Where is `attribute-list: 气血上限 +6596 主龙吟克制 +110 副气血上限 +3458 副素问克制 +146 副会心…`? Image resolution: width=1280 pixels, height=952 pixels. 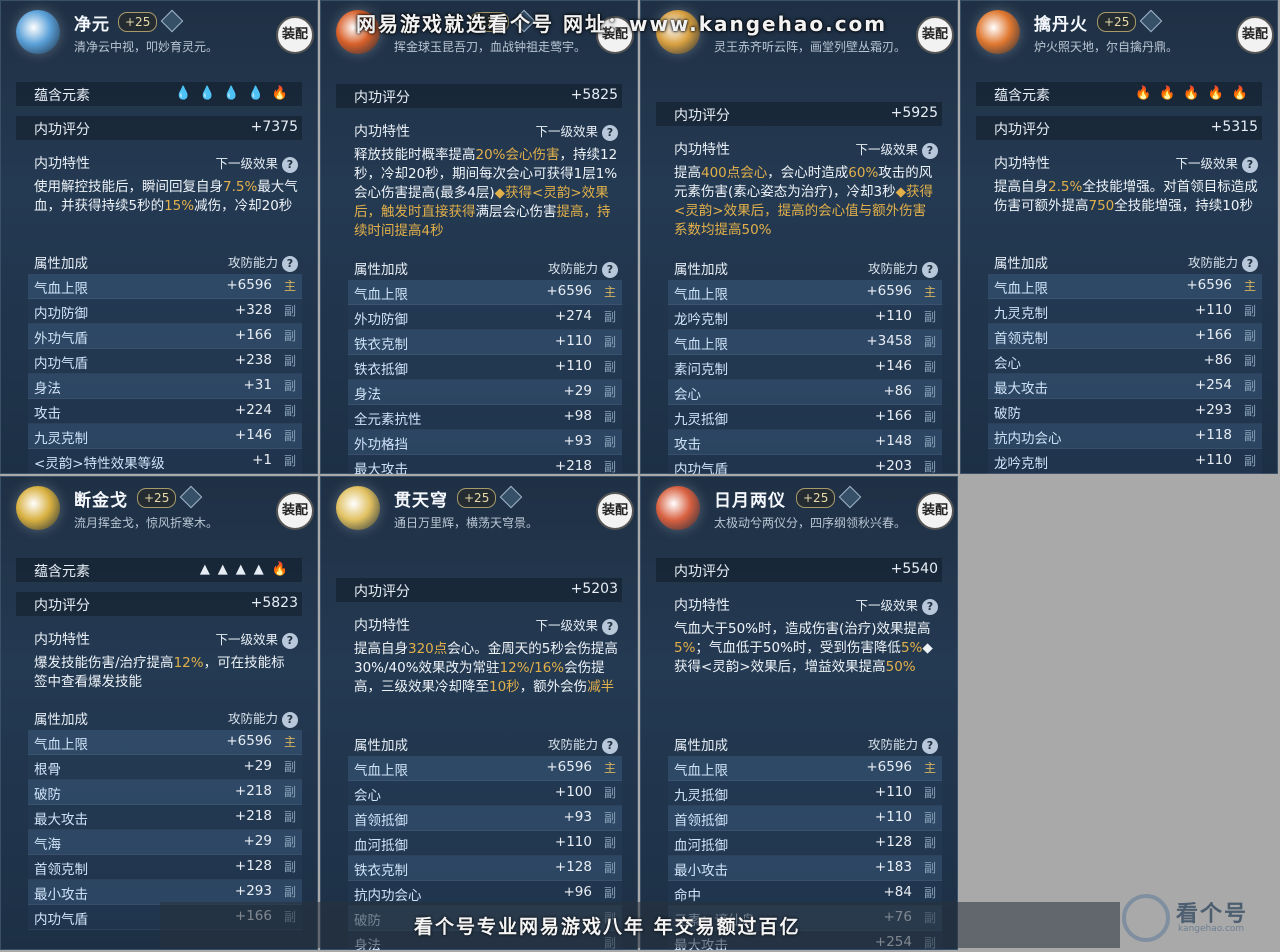
attribute-list: 气血上限 +6596 主龙吟克制 +110 副气血上限 +3458 副素问克制 +146 副会心… is located at coordinates (805, 377).